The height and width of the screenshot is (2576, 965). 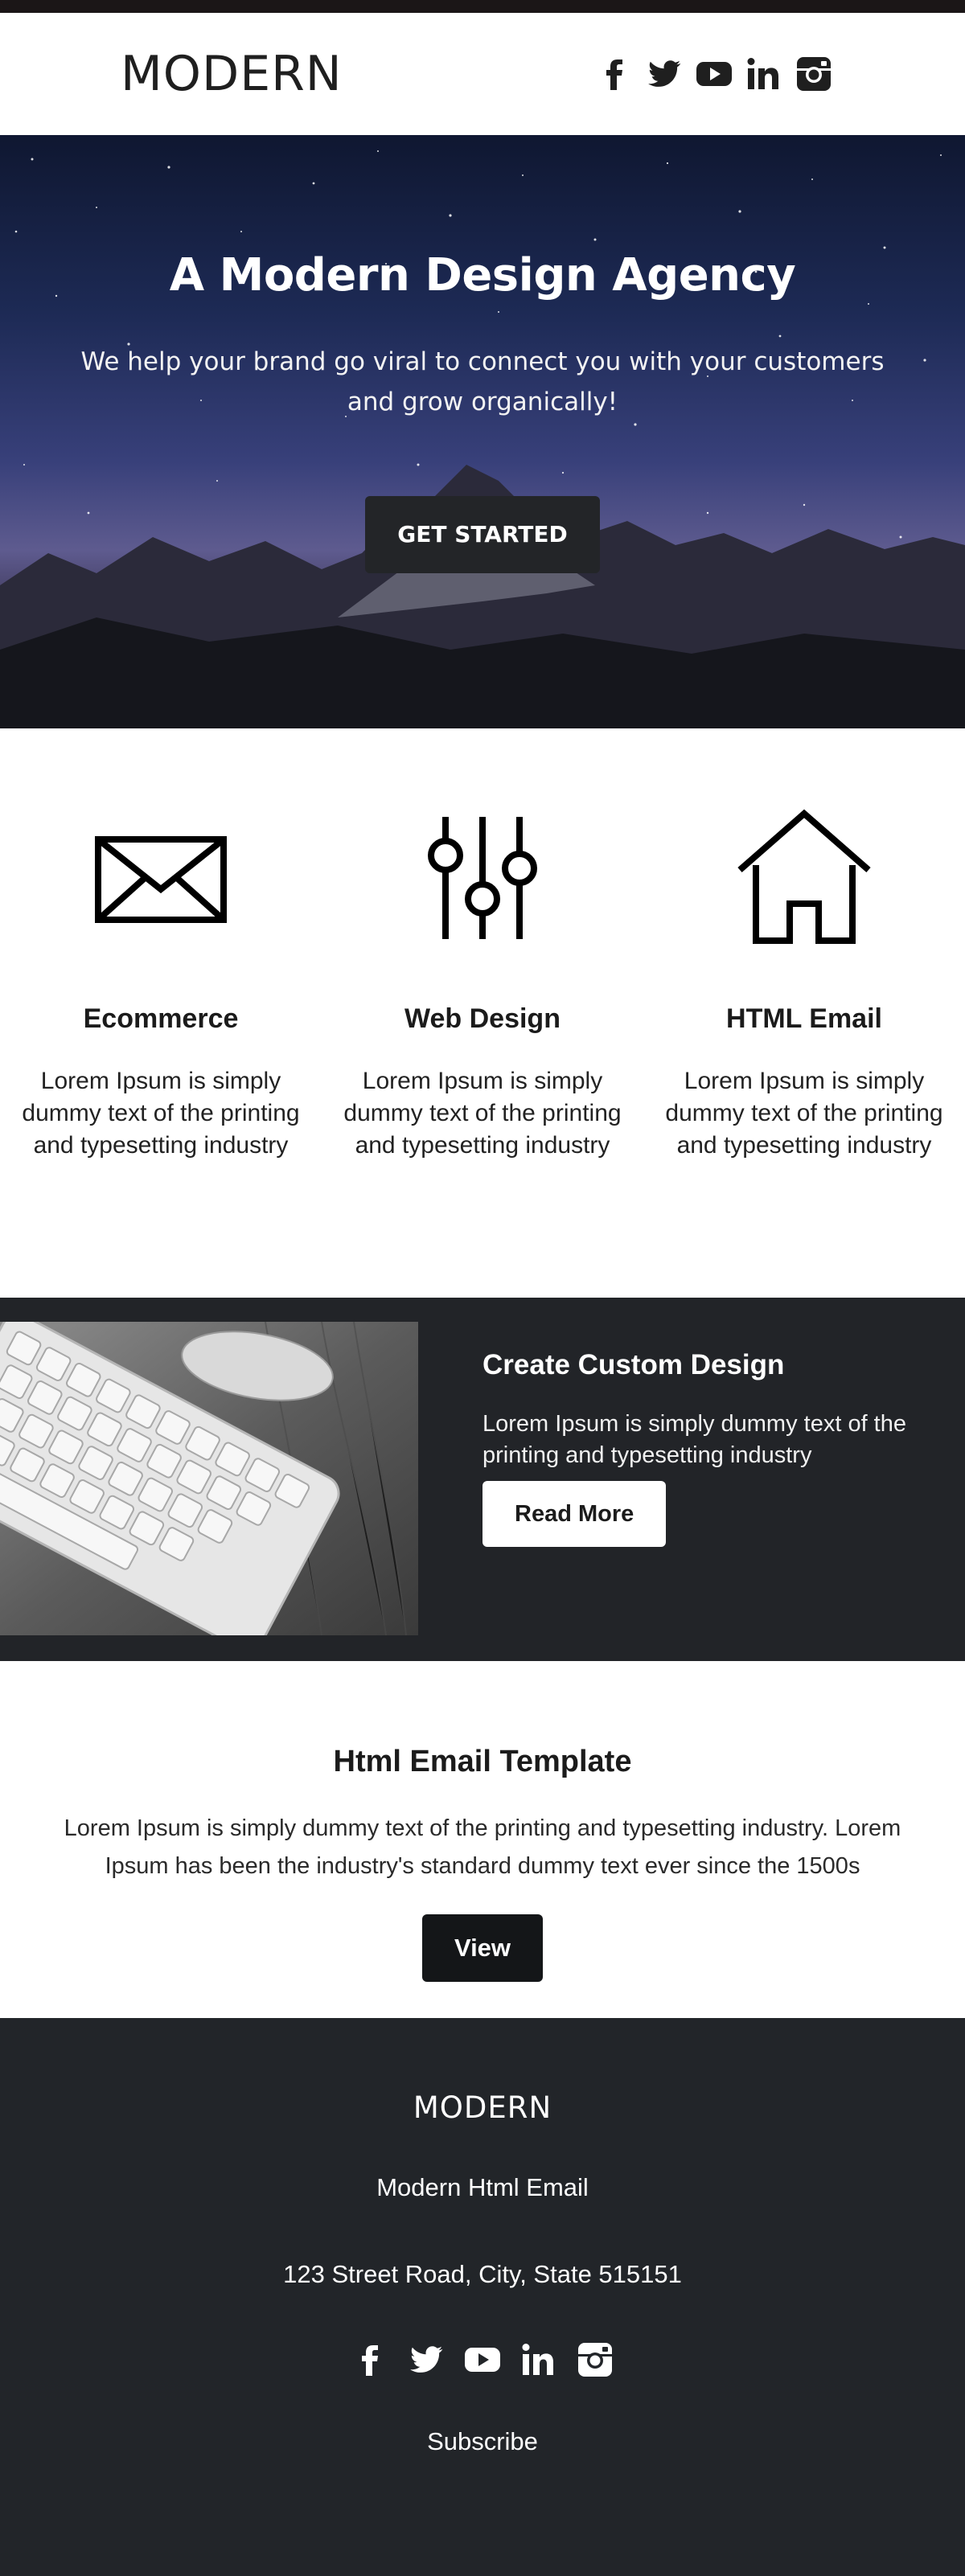 What do you see at coordinates (232, 74) in the screenshot?
I see `logo: MODERN` at bounding box center [232, 74].